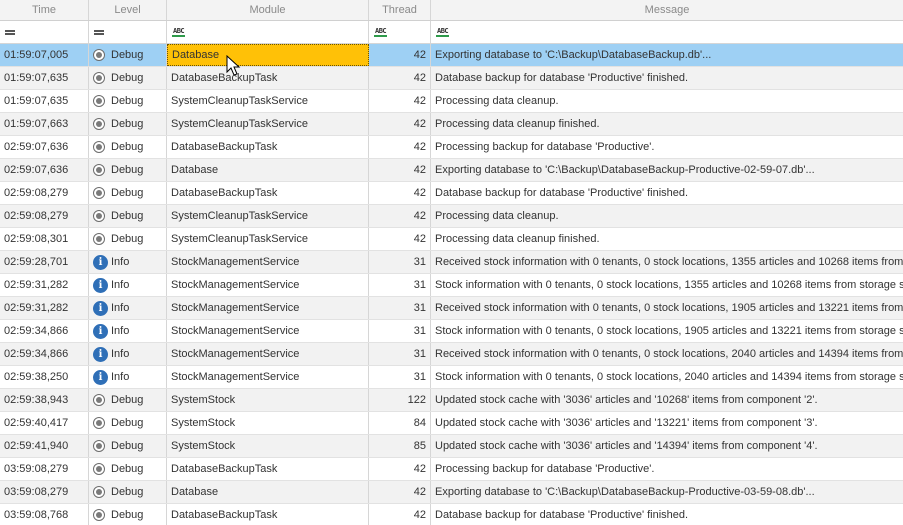  What do you see at coordinates (44, 285) in the screenshot?
I see `time-cell: 02:59:31,282` at bounding box center [44, 285].